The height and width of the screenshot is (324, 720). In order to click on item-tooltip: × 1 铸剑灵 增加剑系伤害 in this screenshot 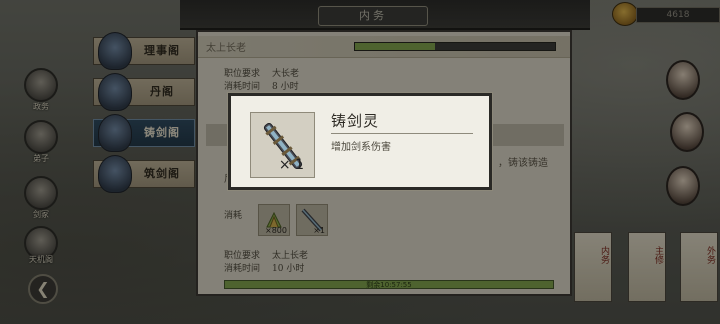, I will do `click(360, 141)`.